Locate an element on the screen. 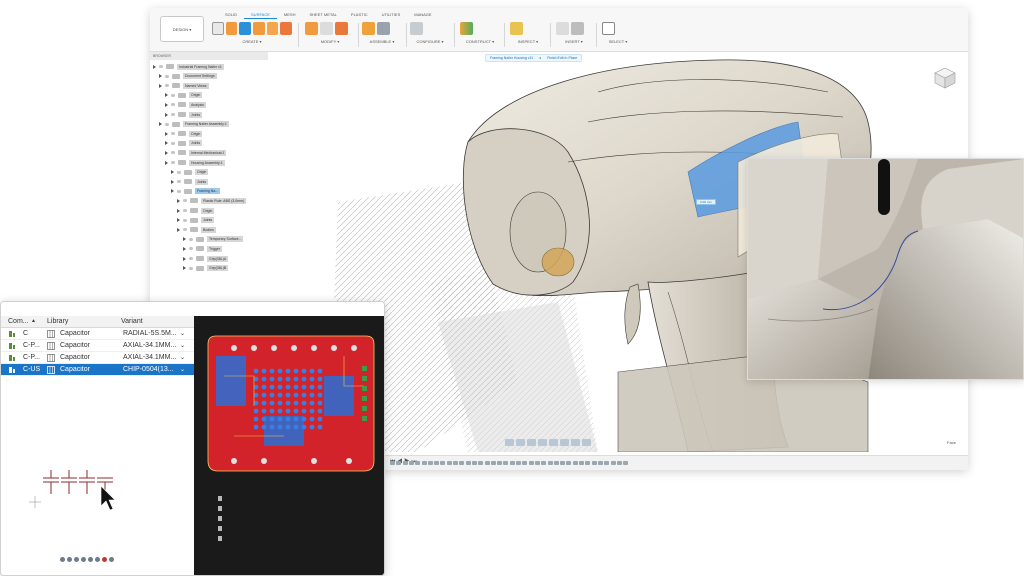  loft-icon is located at coordinates (259, 28).